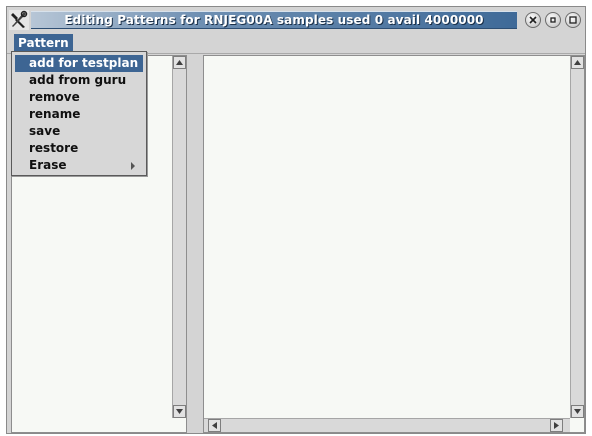 Image resolution: width=592 pixels, height=436 pixels. I want to click on menu-item-erase: Erase, so click(79, 165).